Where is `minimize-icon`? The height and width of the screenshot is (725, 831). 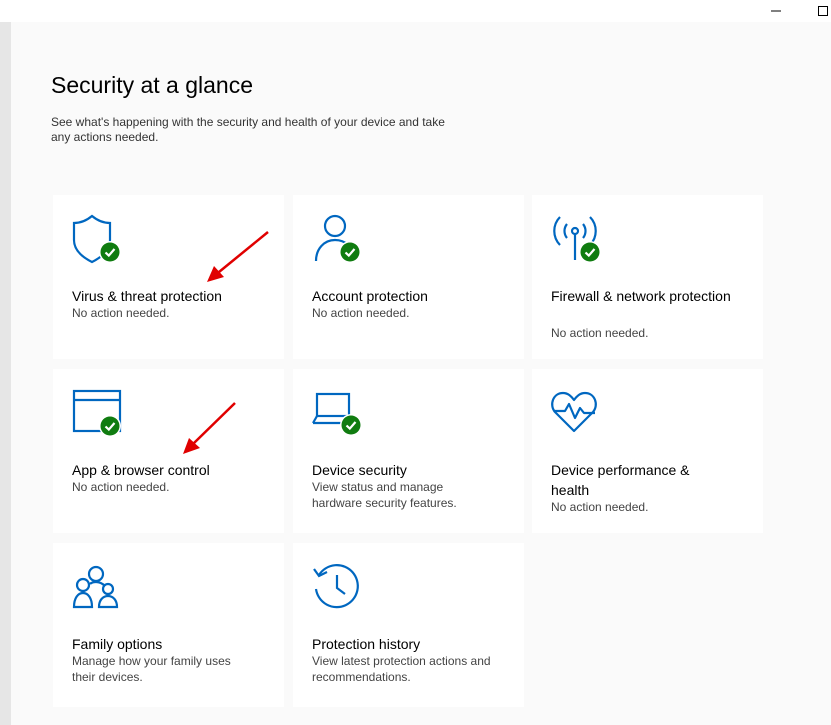
minimize-icon is located at coordinates (776, 11).